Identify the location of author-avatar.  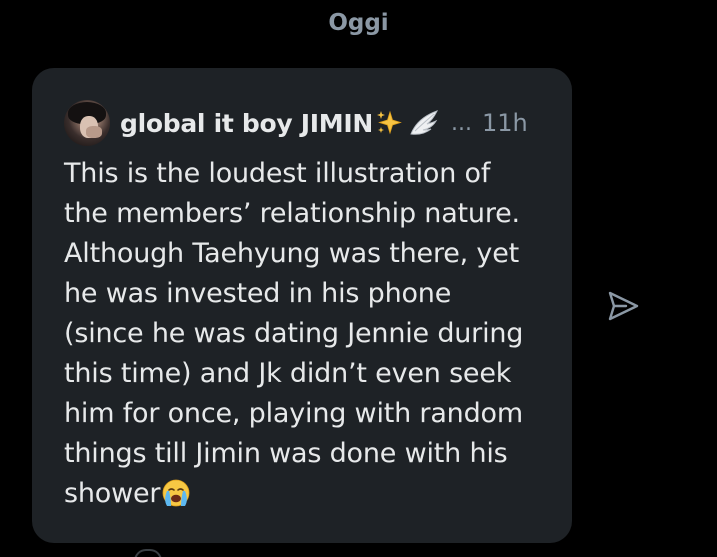
(87, 123).